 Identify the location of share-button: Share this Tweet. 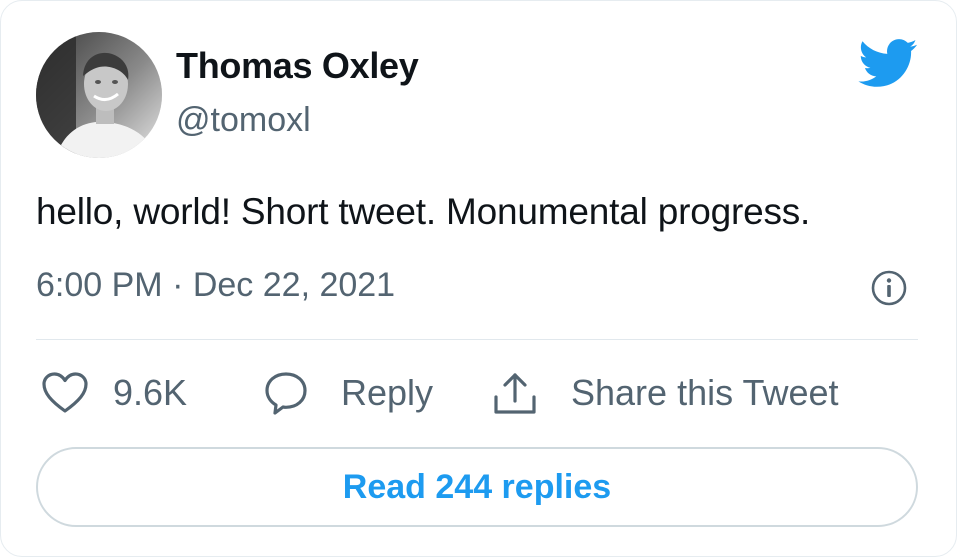
(665, 393).